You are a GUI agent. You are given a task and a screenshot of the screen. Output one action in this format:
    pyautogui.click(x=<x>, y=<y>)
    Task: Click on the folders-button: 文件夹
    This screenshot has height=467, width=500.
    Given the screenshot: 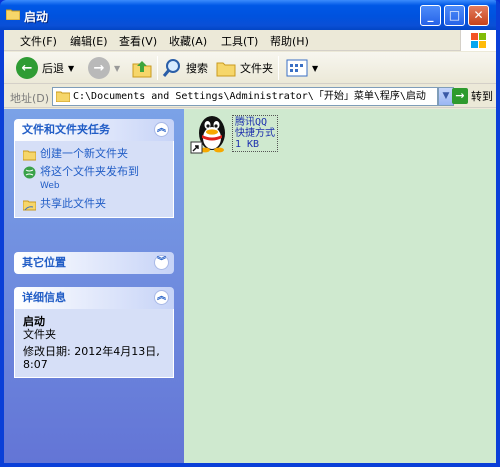 What is the action you would take?
    pyautogui.click(x=244, y=68)
    